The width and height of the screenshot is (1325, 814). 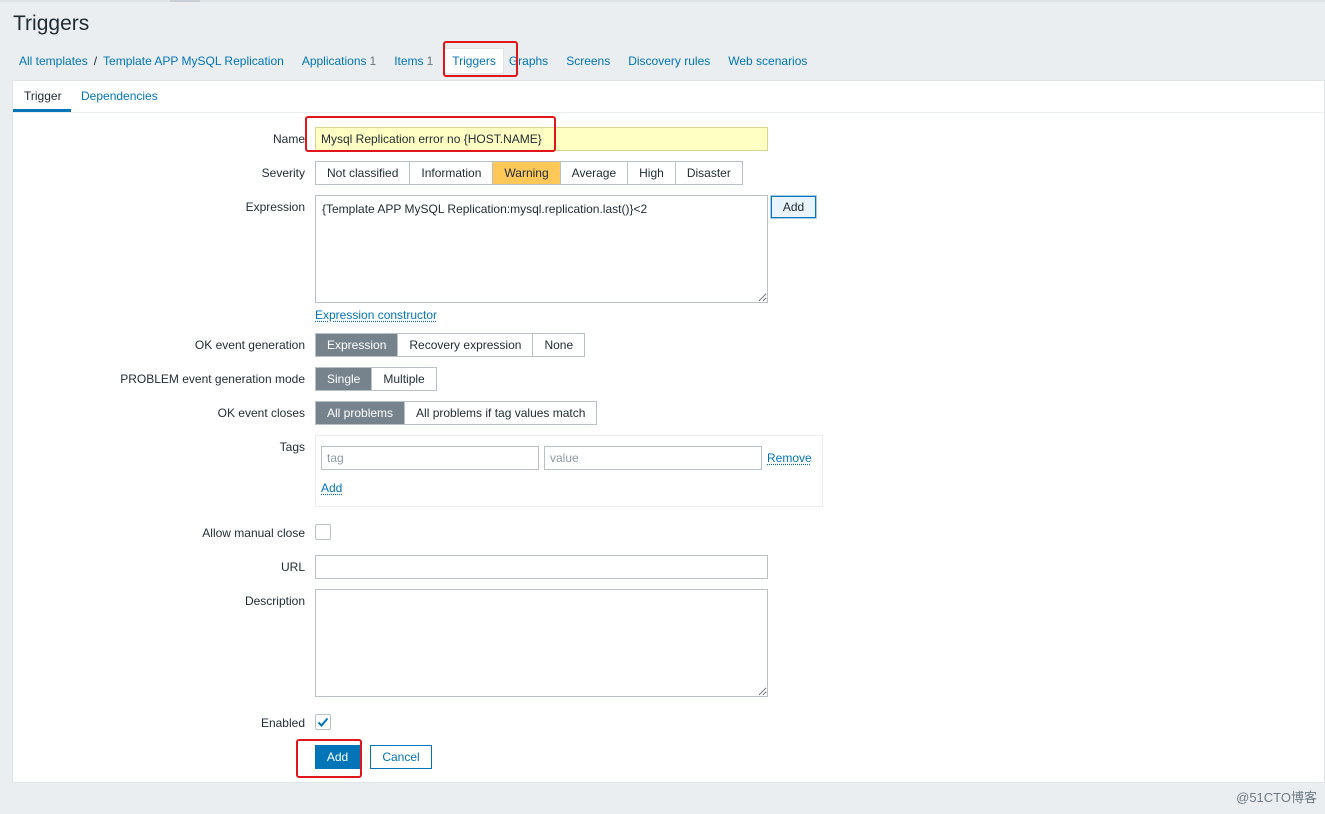 What do you see at coordinates (531, 61) in the screenshot?
I see `nav-graphs: Graphs` at bounding box center [531, 61].